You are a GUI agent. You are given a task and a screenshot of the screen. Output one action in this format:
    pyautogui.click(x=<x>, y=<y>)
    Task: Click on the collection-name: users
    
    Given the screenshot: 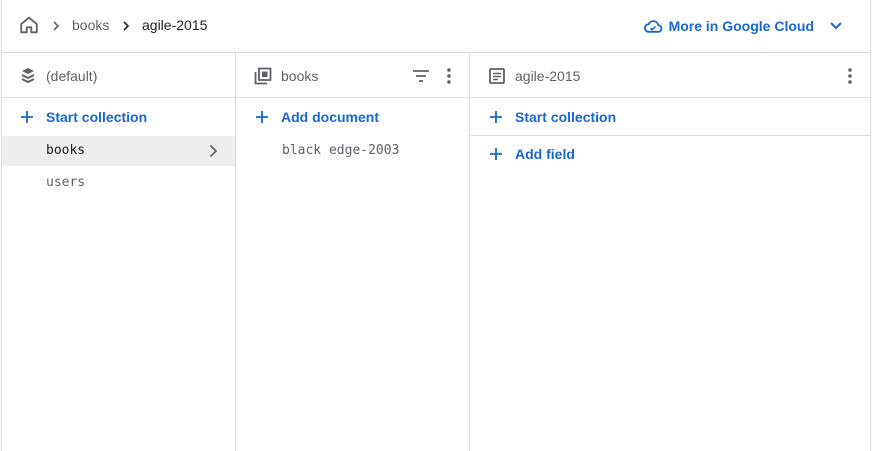 What is the action you would take?
    pyautogui.click(x=66, y=182)
    